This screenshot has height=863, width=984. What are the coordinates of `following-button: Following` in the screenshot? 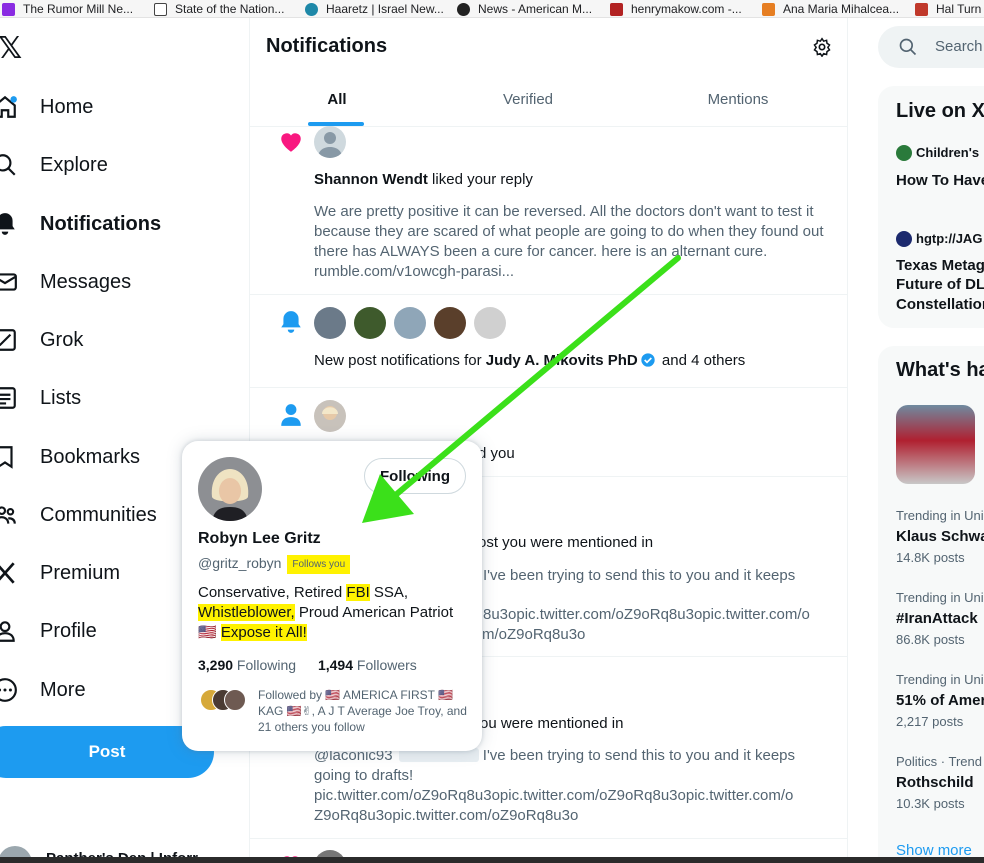 It's located at (415, 476).